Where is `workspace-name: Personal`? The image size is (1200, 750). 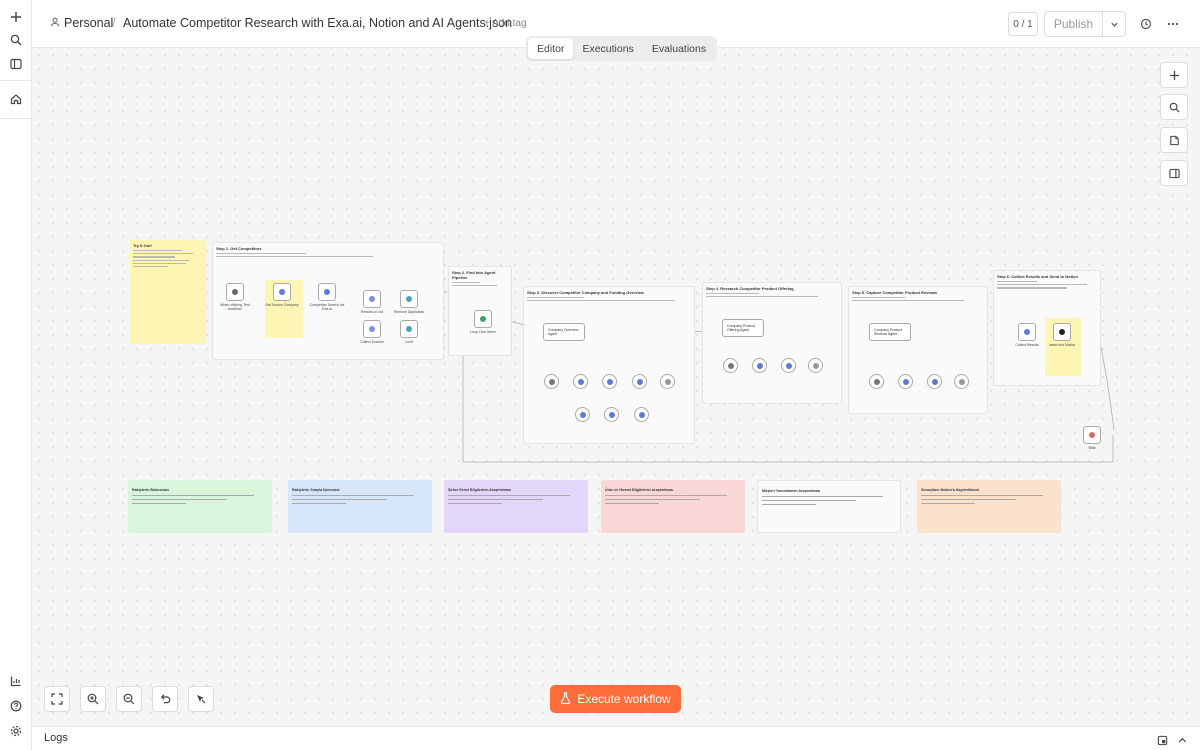
workspace-name: Personal is located at coordinates (89, 23).